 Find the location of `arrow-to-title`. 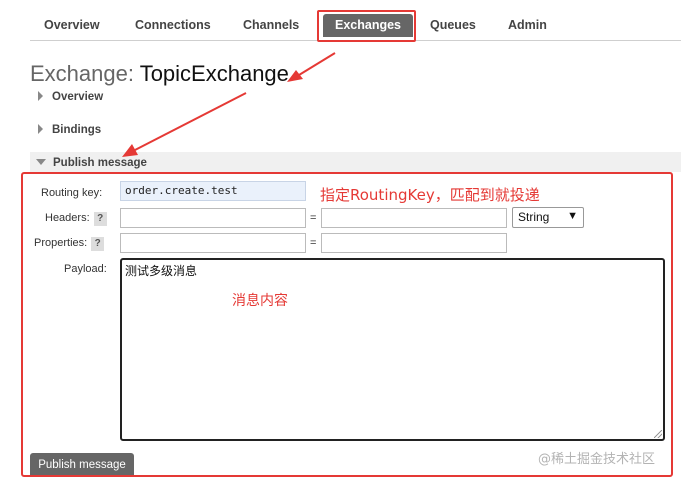

arrow-to-title is located at coordinates (311, 67).